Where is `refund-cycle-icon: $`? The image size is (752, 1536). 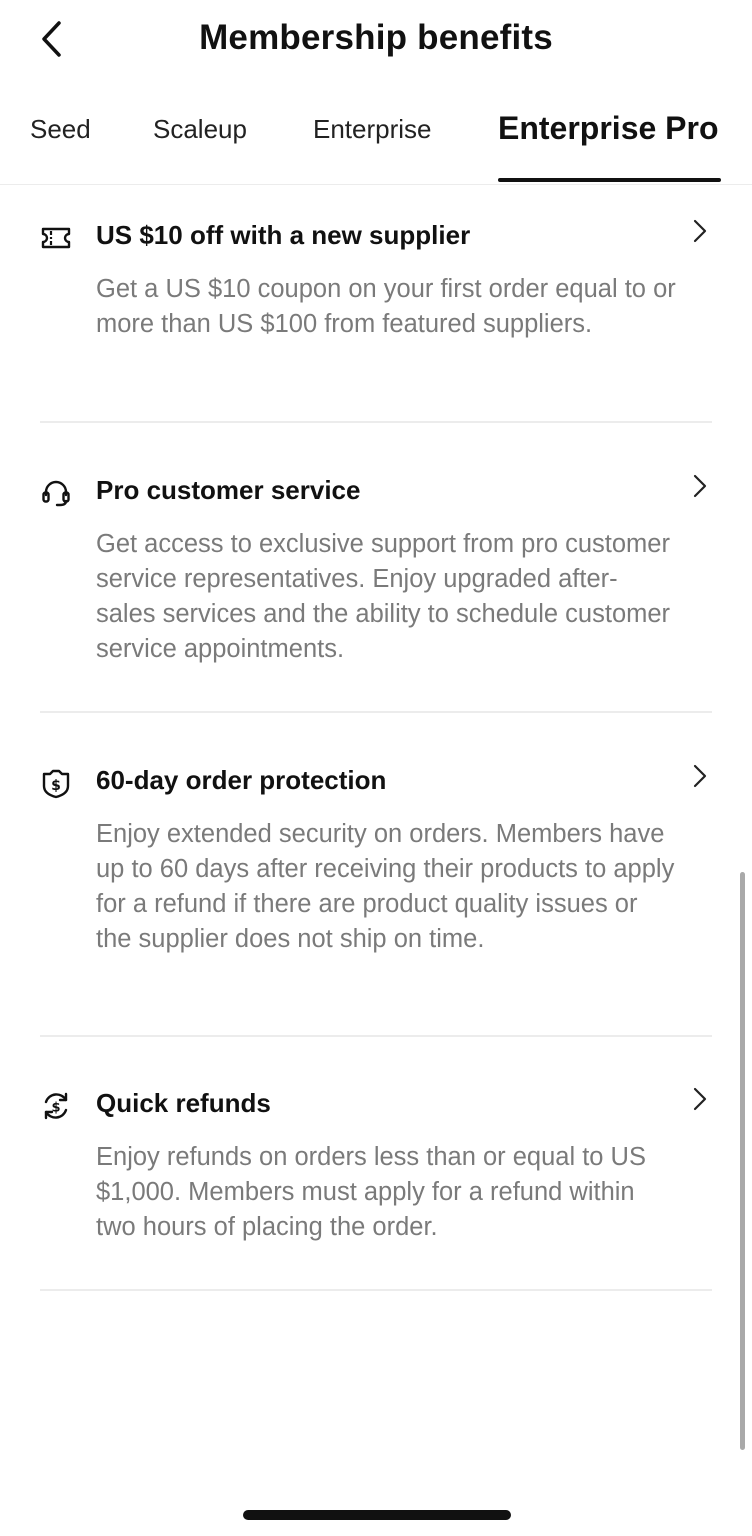 refund-cycle-icon: $ is located at coordinates (56, 1106).